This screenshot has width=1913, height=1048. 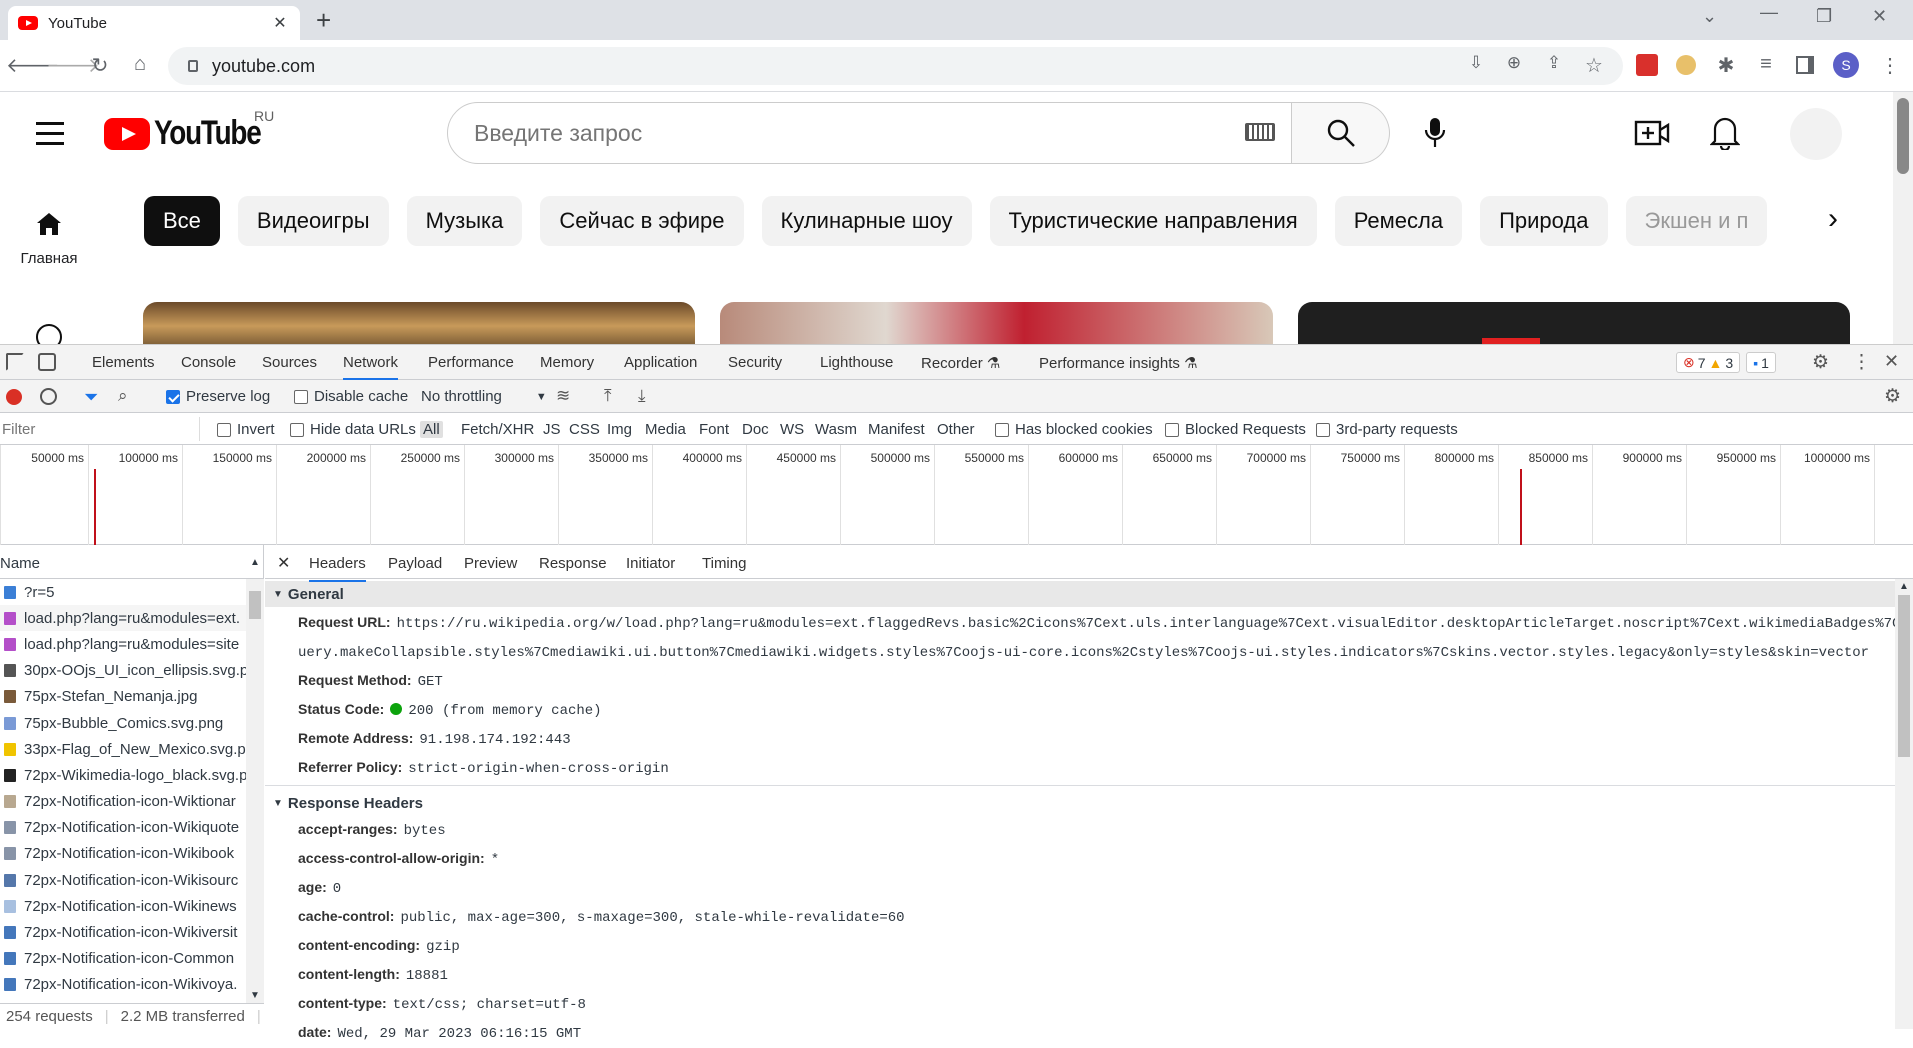 I want to click on browser-tab: YouTube ✕, so click(x=154, y=23).